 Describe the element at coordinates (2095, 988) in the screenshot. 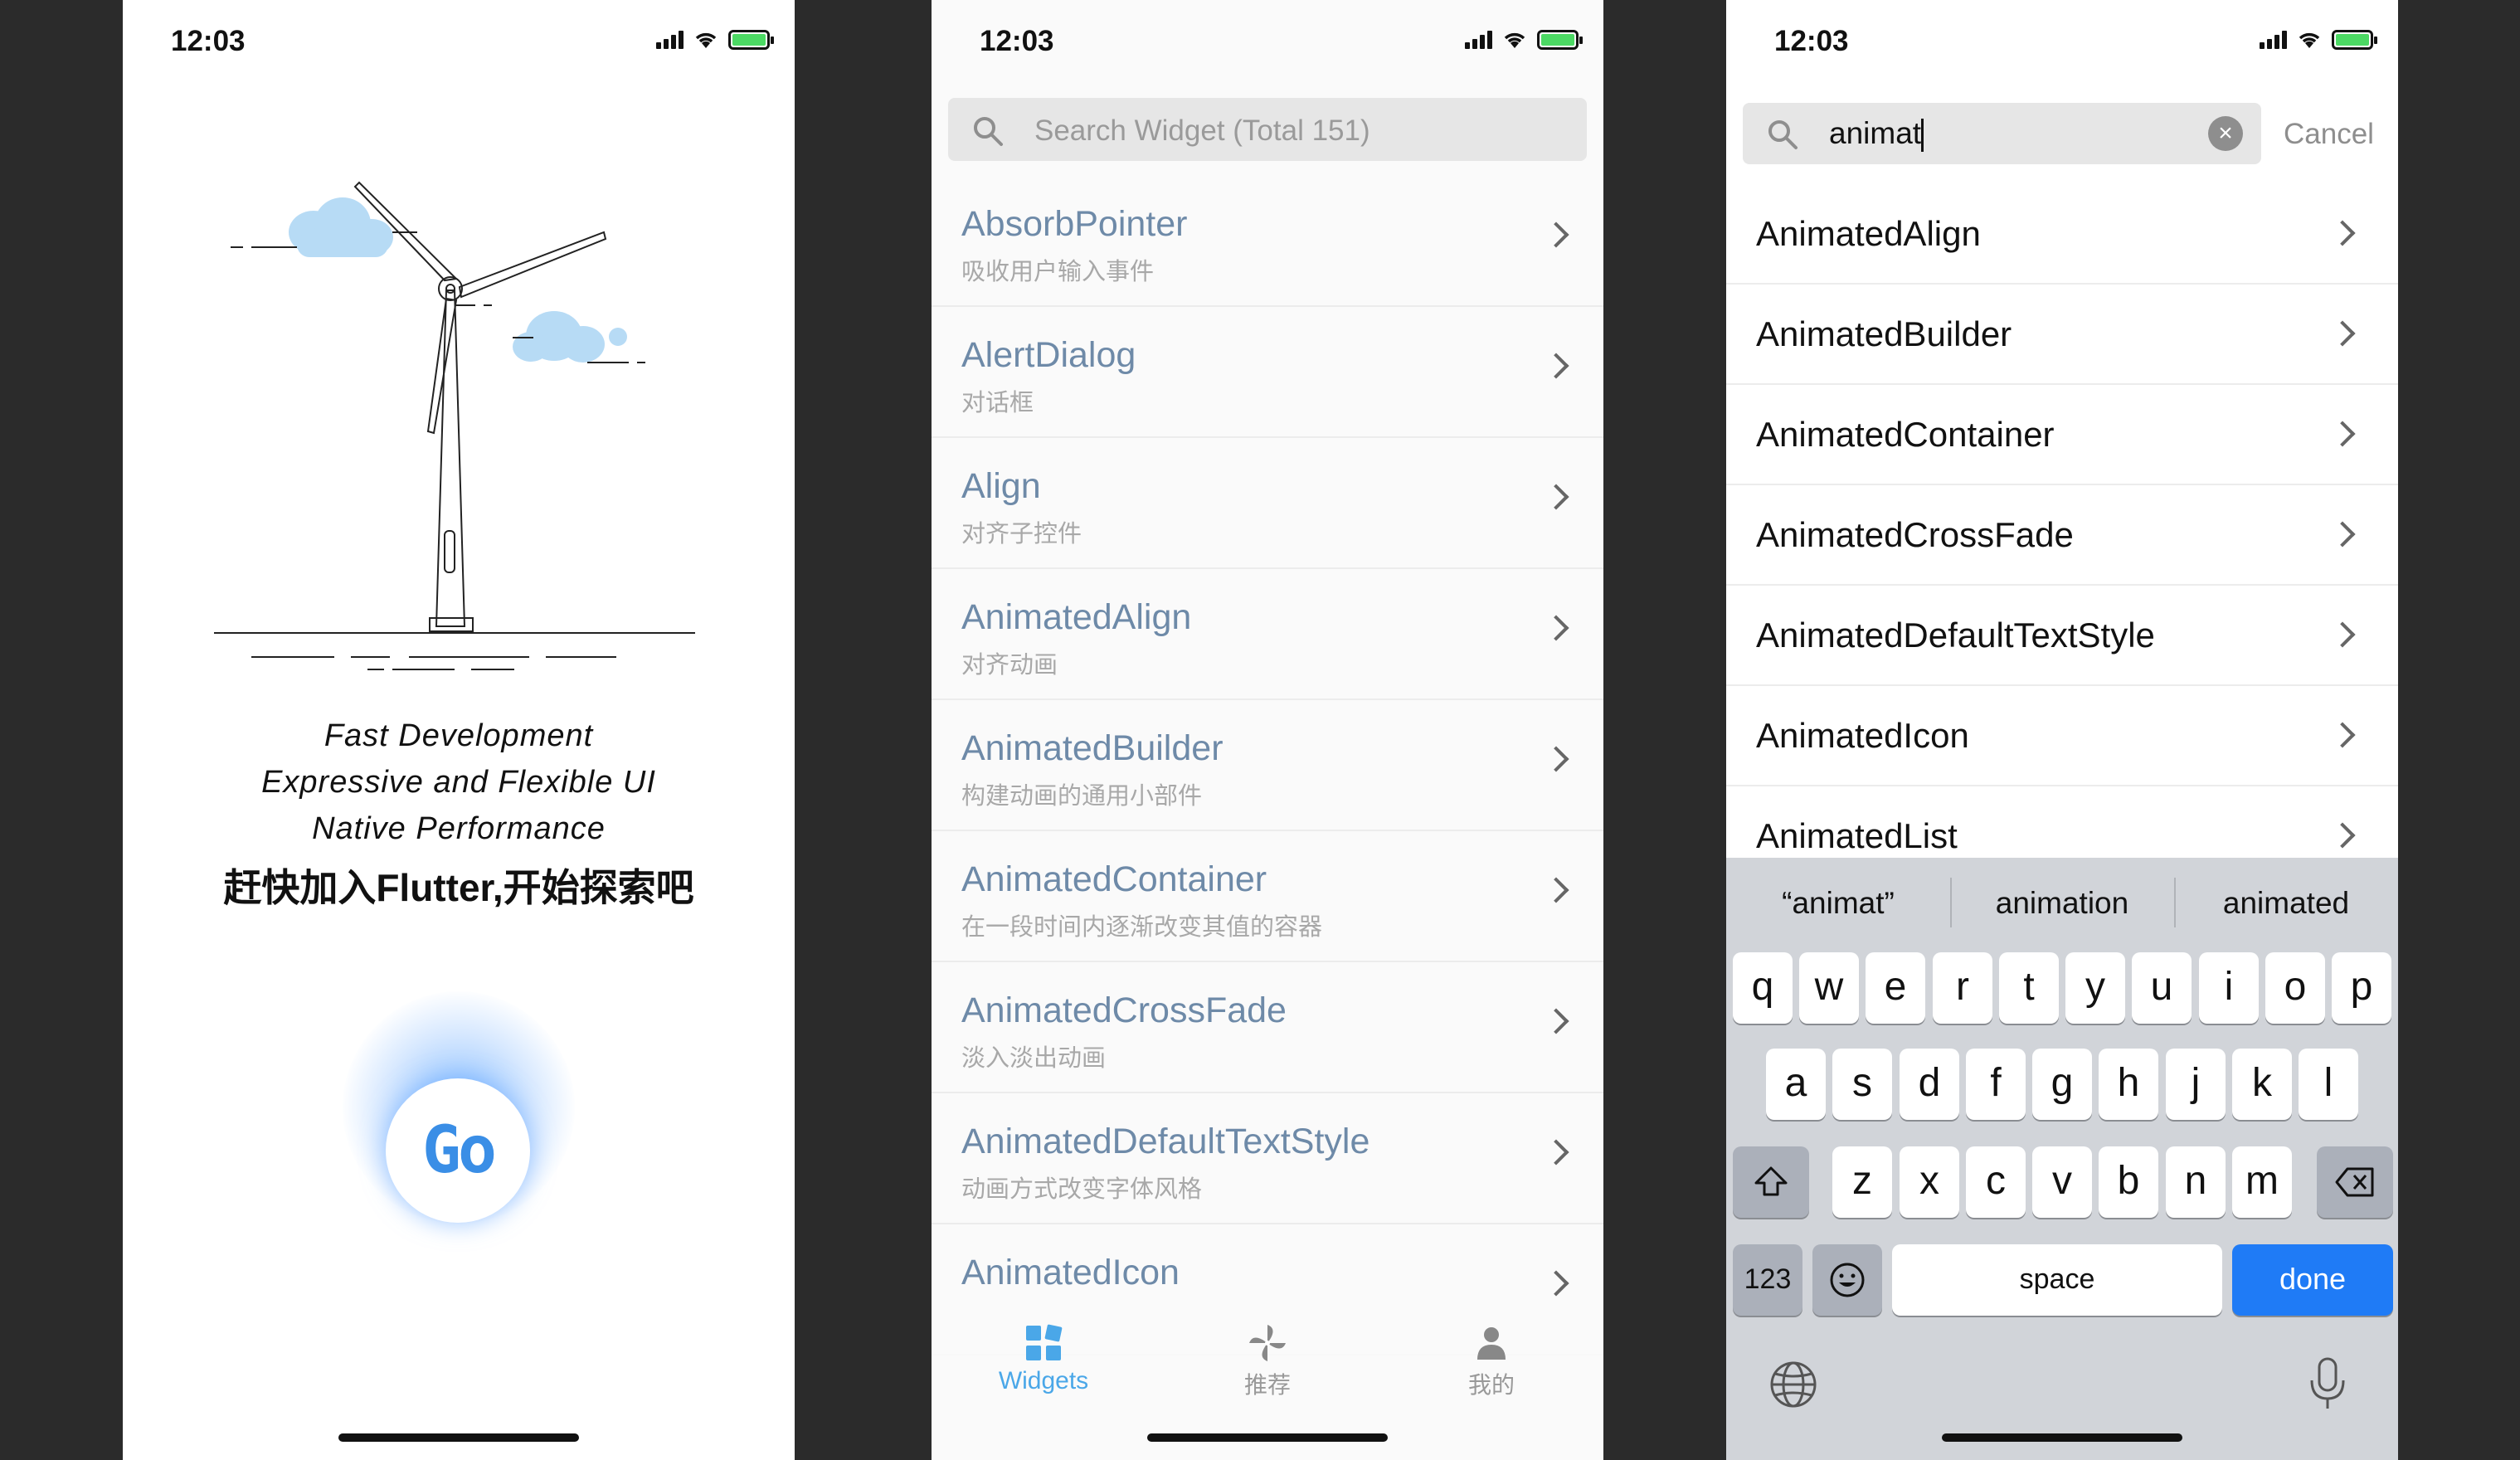

I see `key-y: y` at that location.